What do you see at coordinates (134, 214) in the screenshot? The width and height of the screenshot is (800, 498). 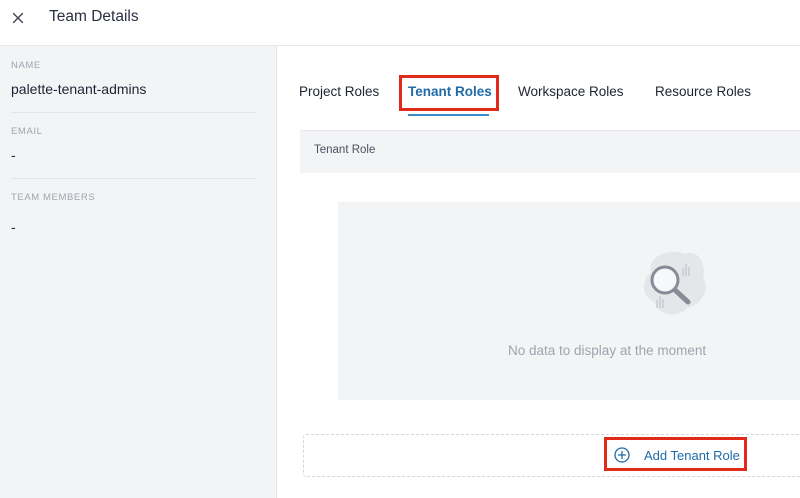 I see `team-members-field: TEAM MEMBERS -` at bounding box center [134, 214].